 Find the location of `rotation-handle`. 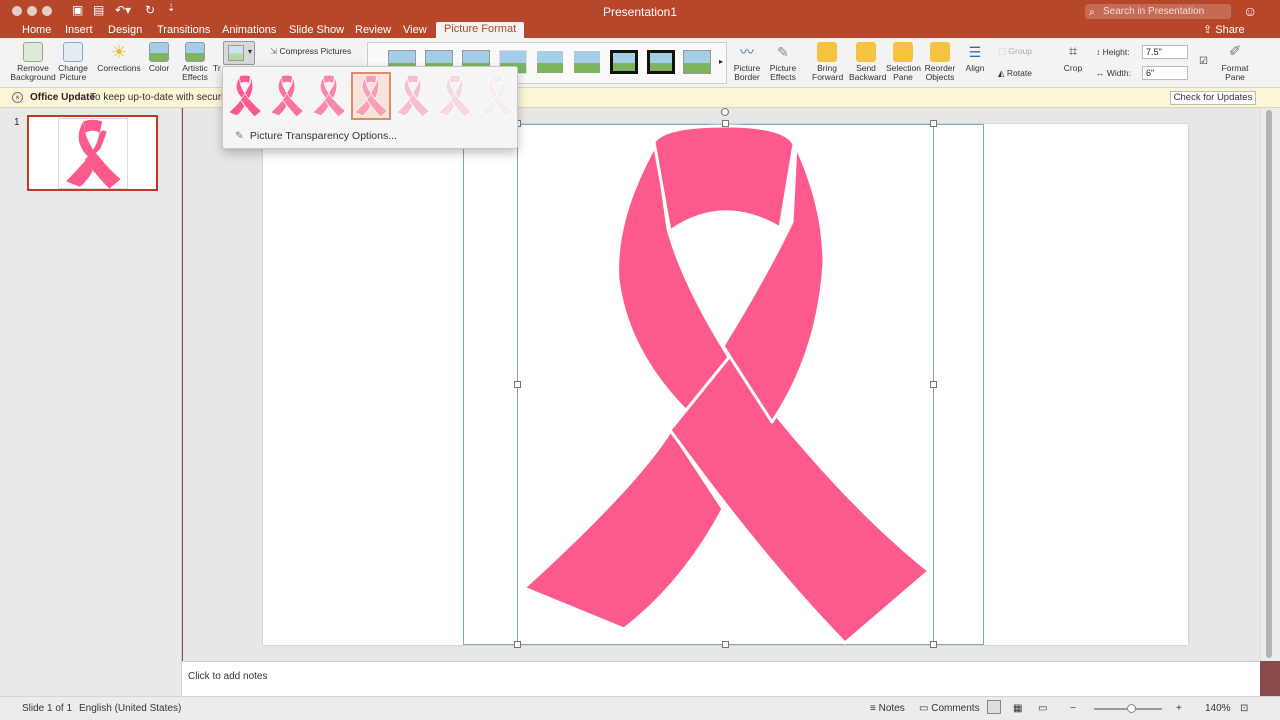

rotation-handle is located at coordinates (725, 112).